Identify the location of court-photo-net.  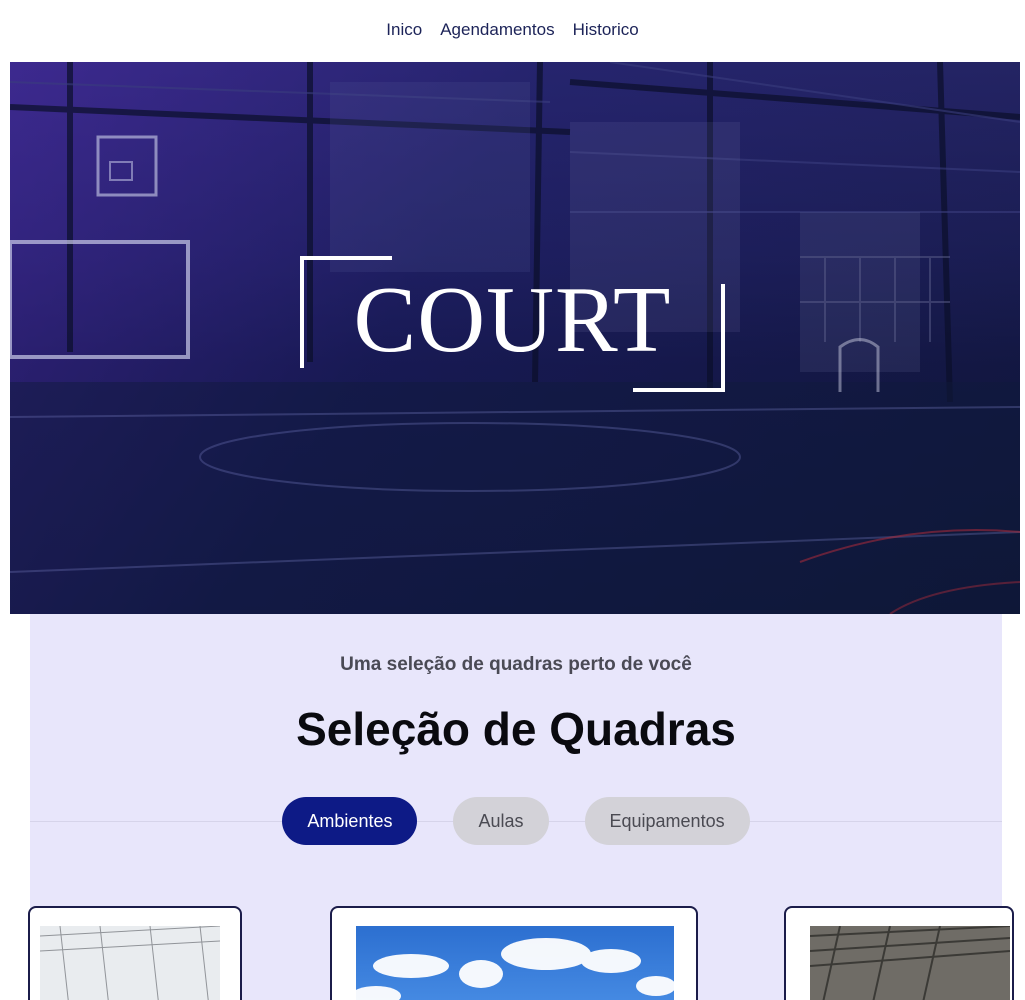
(130, 963).